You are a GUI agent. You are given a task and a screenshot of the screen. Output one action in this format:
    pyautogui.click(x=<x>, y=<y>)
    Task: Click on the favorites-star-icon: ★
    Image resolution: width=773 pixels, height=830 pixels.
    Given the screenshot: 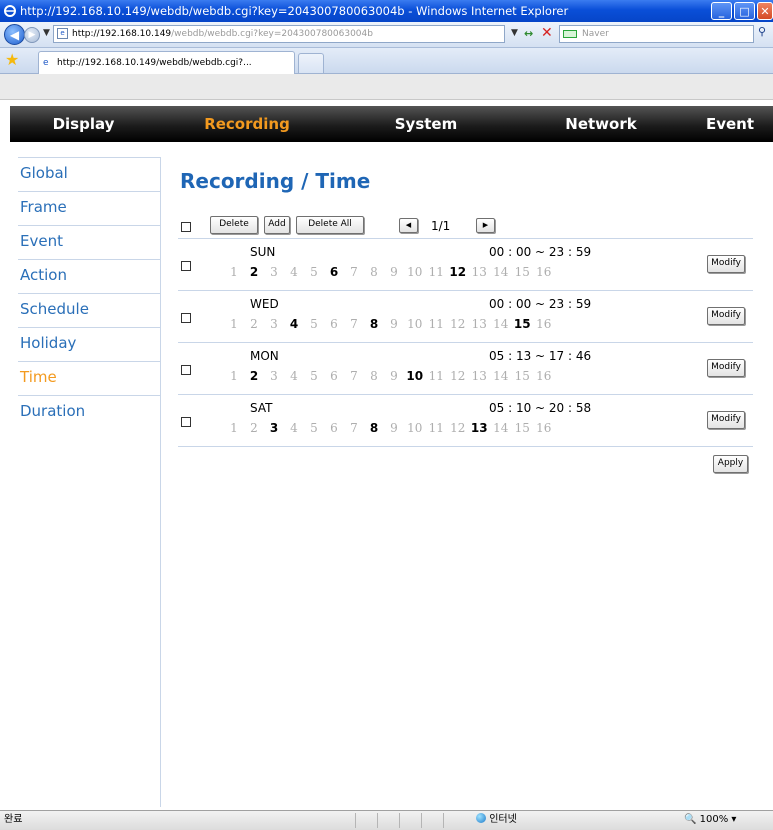 What is the action you would take?
    pyautogui.click(x=12, y=60)
    